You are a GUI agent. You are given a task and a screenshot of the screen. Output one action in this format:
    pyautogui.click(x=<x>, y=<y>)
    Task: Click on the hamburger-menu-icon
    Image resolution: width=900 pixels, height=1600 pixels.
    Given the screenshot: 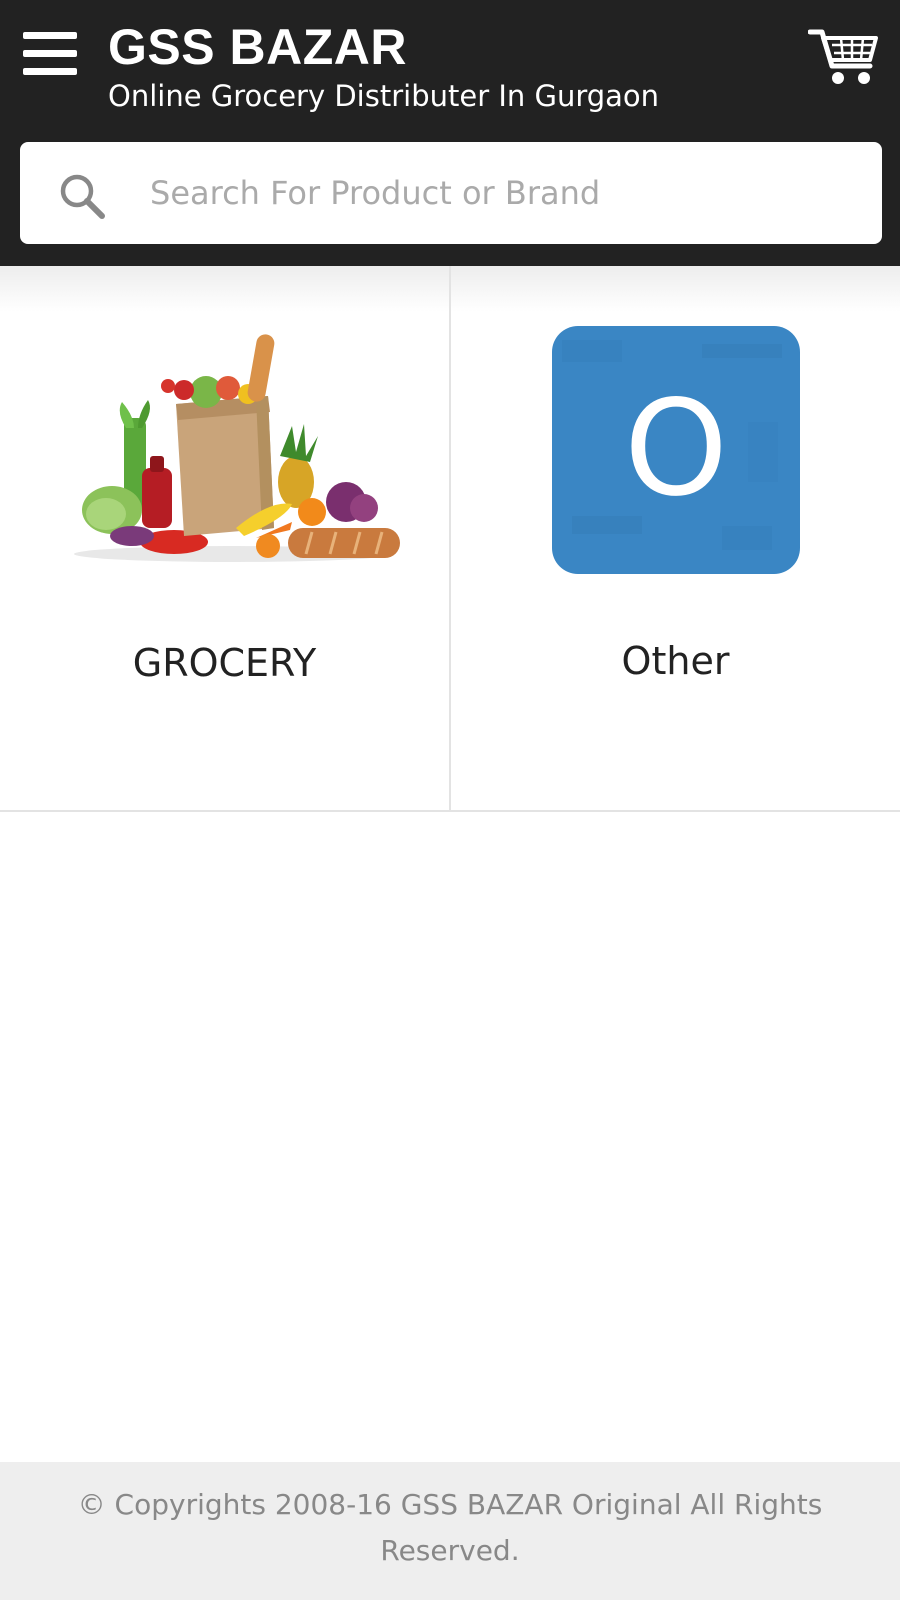 What is the action you would take?
    pyautogui.click(x=49, y=53)
    